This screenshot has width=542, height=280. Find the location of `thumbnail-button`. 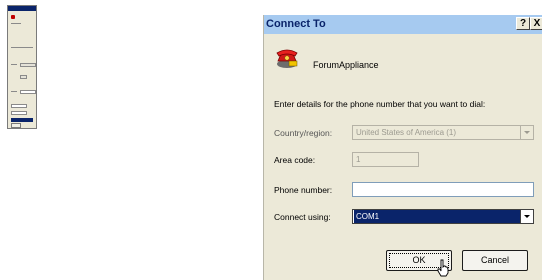

thumbnail-button is located at coordinates (16, 125).